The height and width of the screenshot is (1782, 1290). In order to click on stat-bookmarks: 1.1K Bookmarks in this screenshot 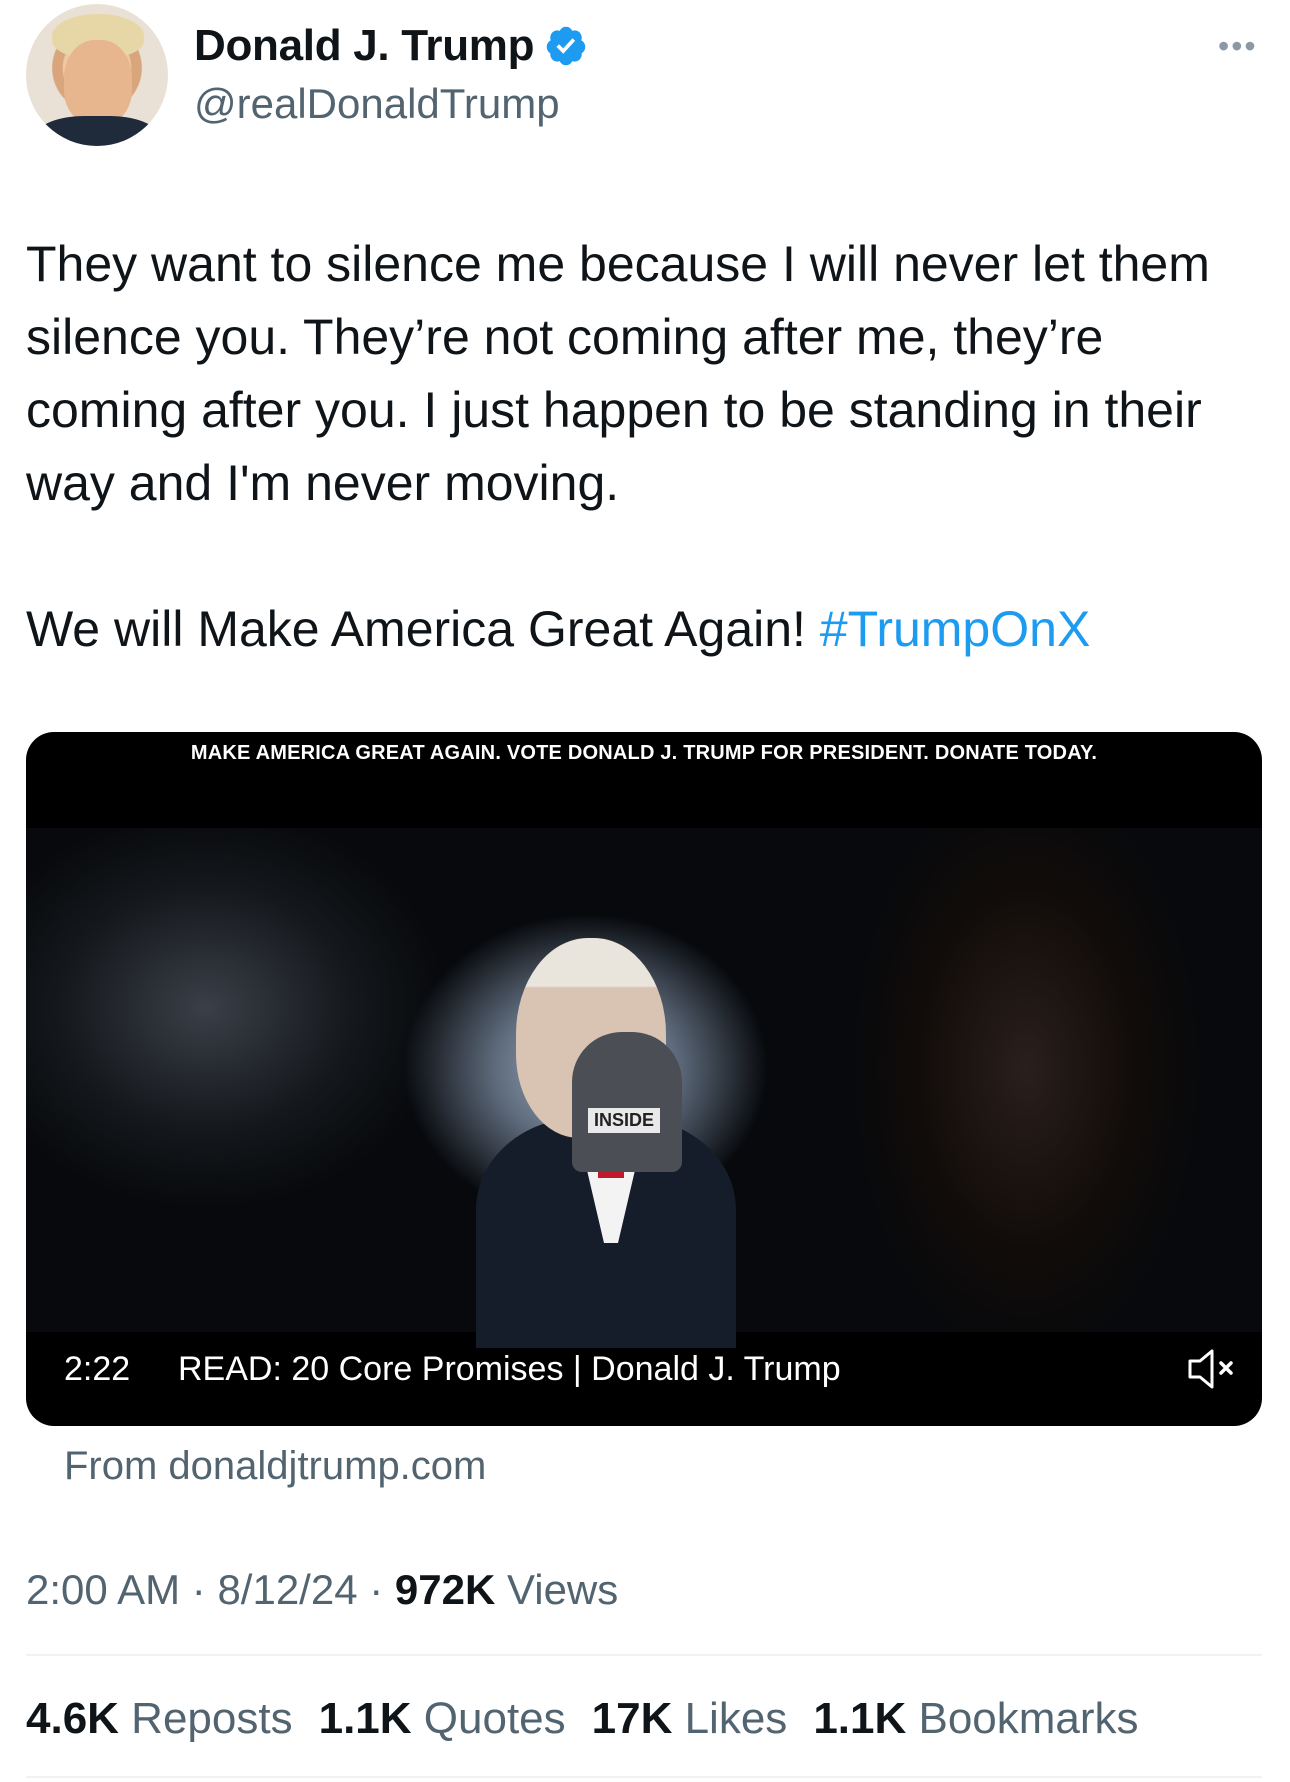, I will do `click(975, 1719)`.